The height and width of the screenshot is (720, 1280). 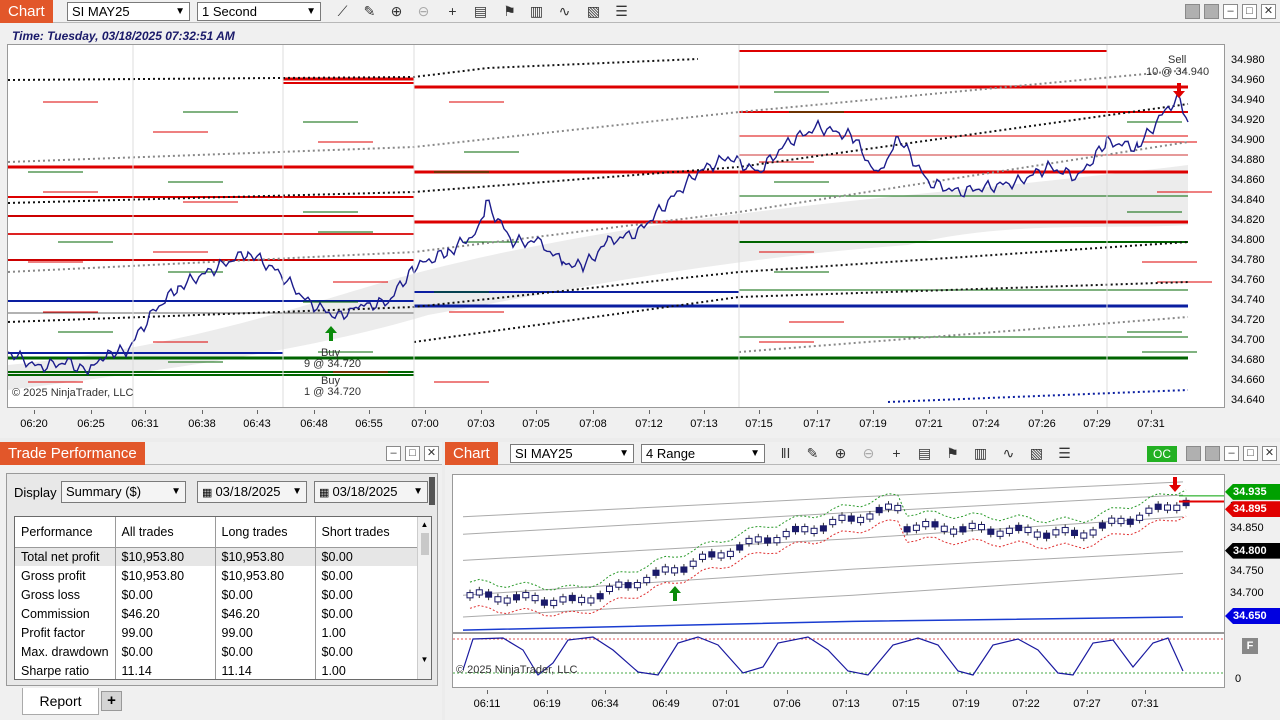 What do you see at coordinates (333, 670) in the screenshot?
I see `table-cell: 1.00` at bounding box center [333, 670].